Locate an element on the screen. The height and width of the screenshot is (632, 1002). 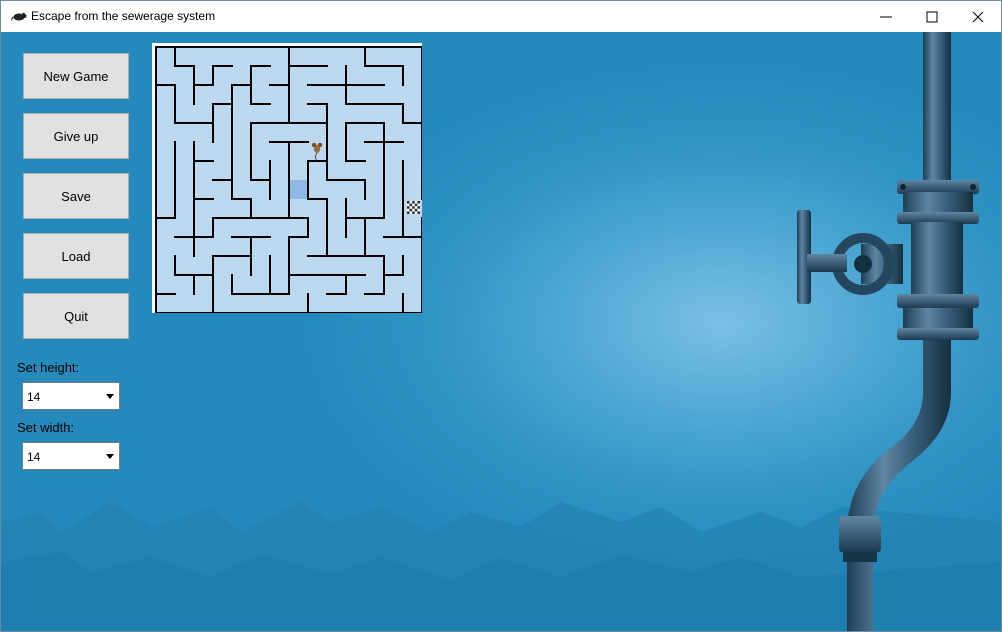
maximize-button is located at coordinates (932, 16).